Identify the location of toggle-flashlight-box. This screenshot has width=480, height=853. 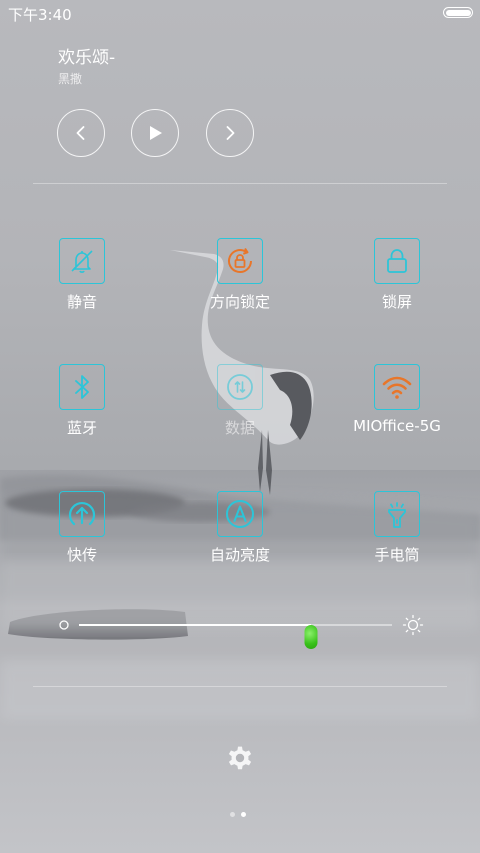
(397, 514).